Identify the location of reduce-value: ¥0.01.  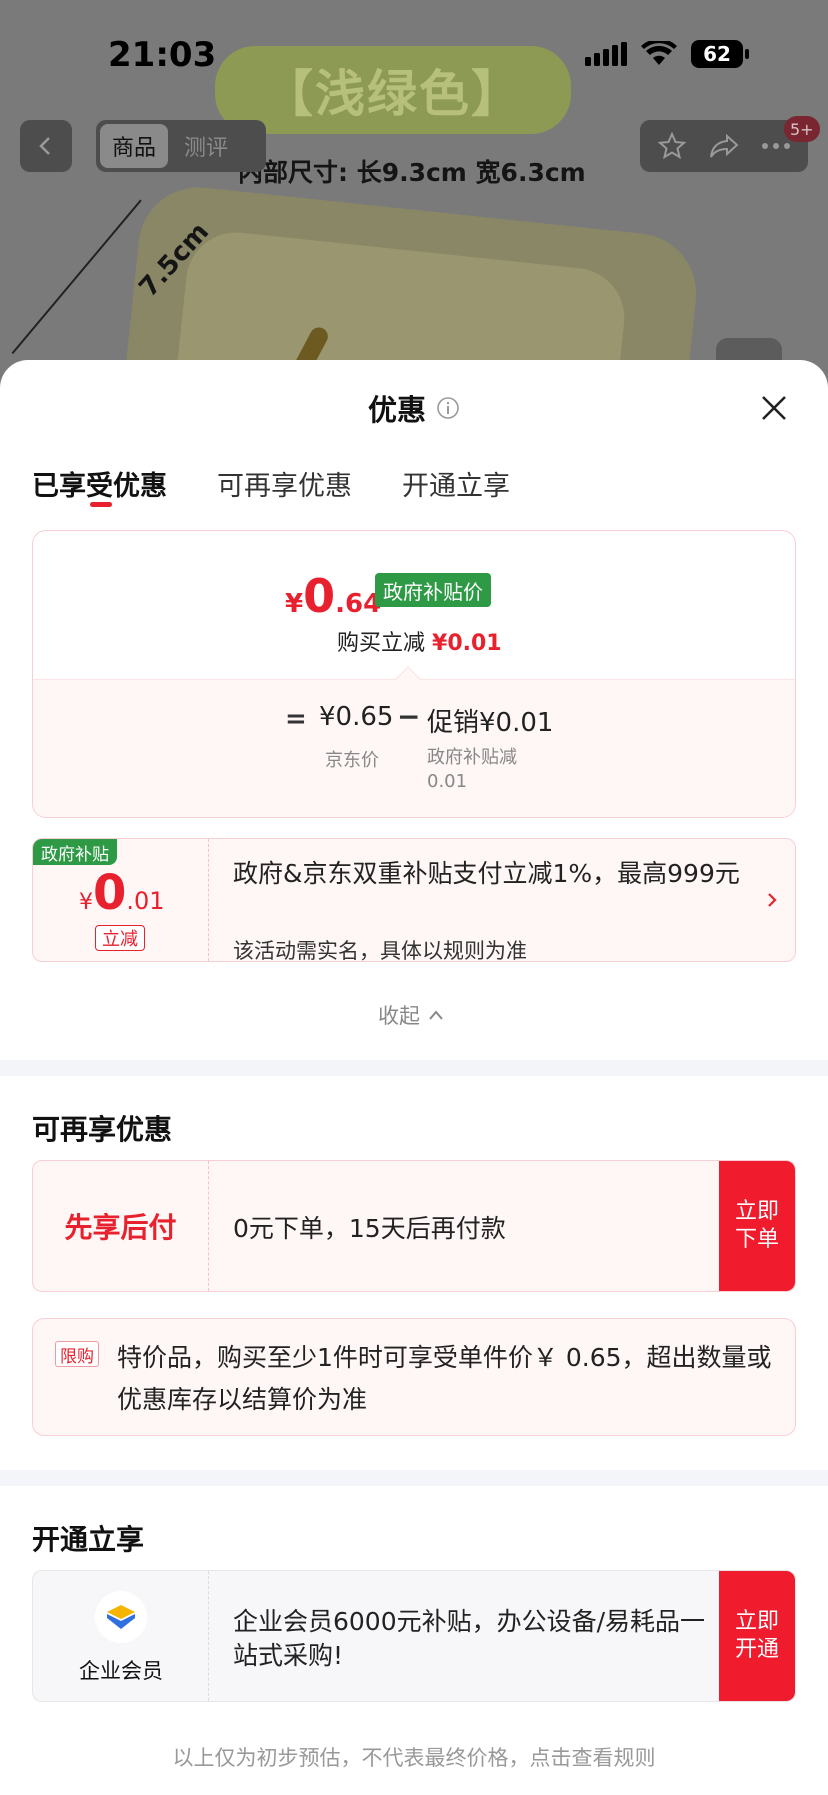
(467, 643).